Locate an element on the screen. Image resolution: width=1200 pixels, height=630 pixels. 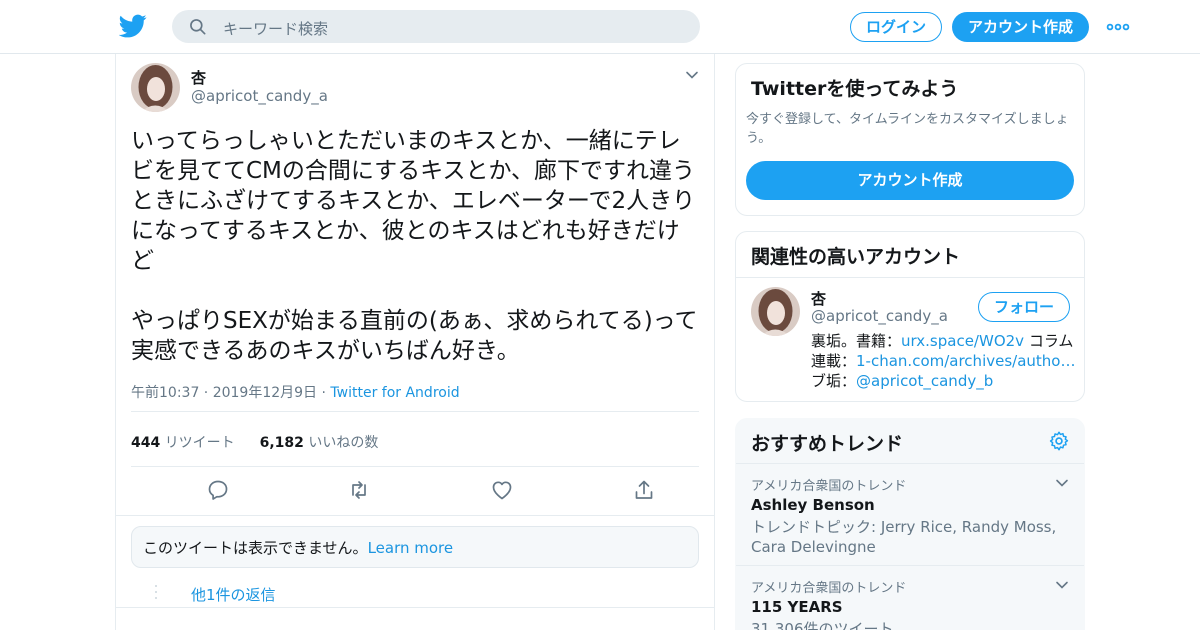
share-icon is located at coordinates (644, 490).